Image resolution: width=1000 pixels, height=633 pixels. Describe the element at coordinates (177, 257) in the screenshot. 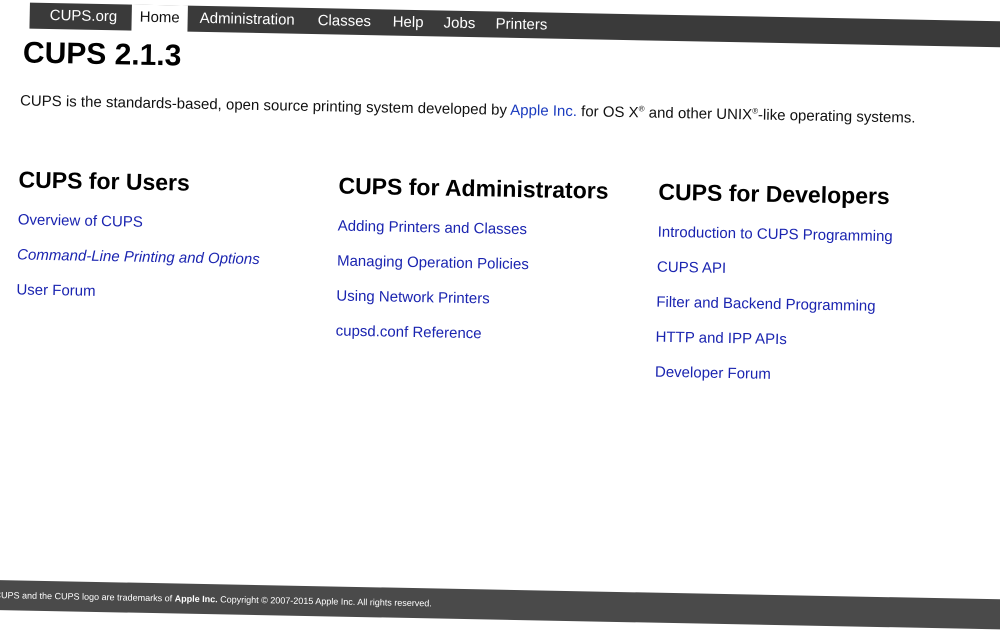

I see `link-command-line-printing: Command-Line Printing and Options` at that location.